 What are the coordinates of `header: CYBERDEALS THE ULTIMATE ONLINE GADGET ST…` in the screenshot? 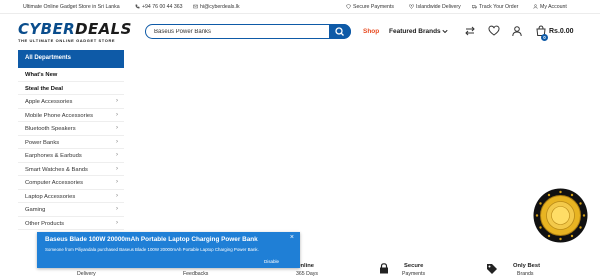 It's located at (300, 31).